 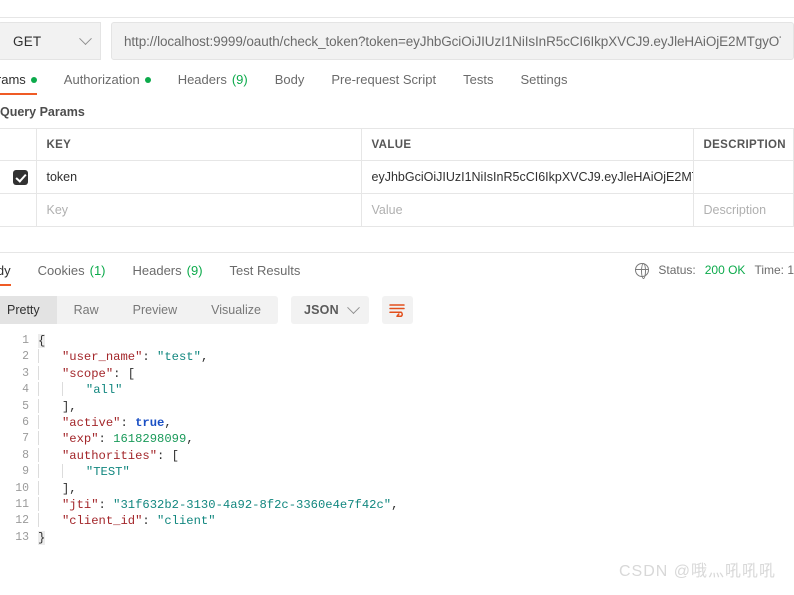 What do you see at coordinates (124, 373) in the screenshot?
I see `code-token: : [` at bounding box center [124, 373].